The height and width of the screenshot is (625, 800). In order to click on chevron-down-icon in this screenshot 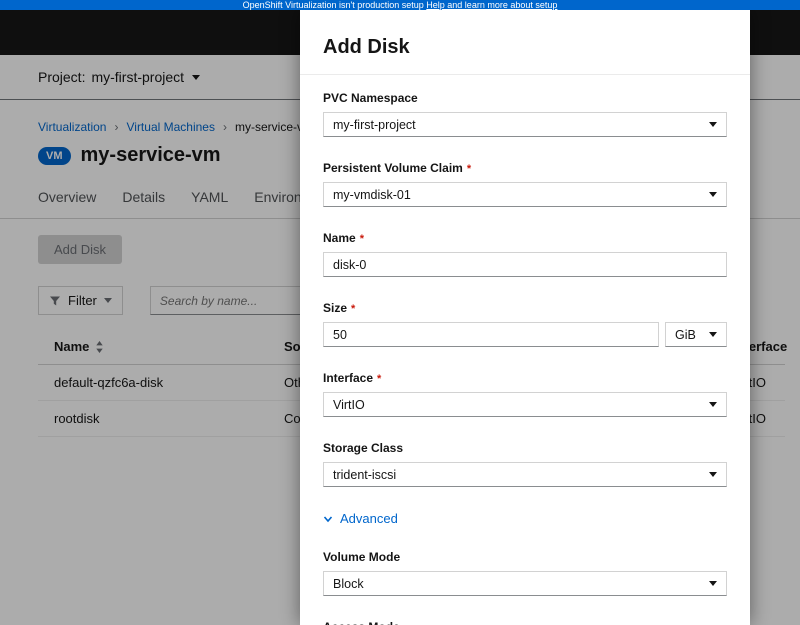, I will do `click(328, 518)`.